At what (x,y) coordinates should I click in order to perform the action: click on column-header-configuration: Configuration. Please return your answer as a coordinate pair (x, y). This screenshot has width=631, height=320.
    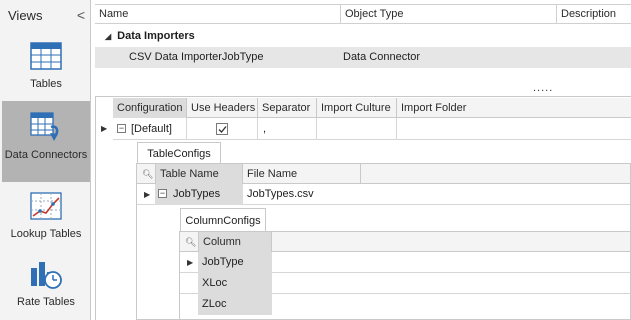
    Looking at the image, I should click on (150, 108).